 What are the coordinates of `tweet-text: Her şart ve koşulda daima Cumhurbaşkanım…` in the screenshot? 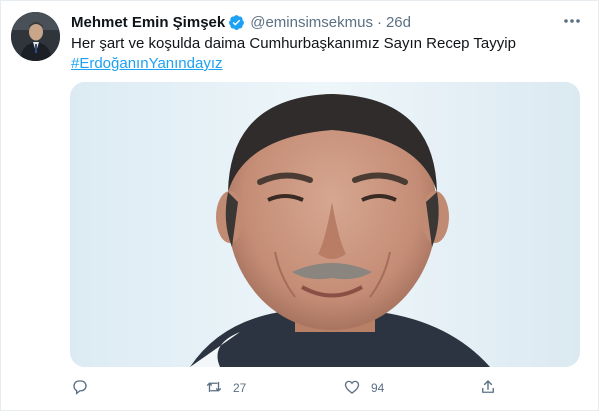 It's located at (321, 54).